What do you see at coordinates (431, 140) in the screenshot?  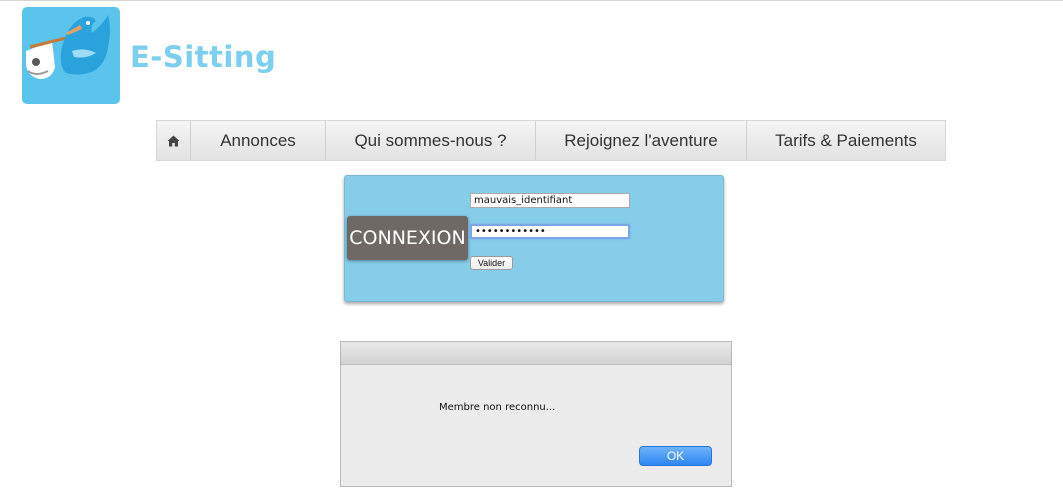 I see `nav-item-qui-sommes-nous: Qui sommes-nous ?` at bounding box center [431, 140].